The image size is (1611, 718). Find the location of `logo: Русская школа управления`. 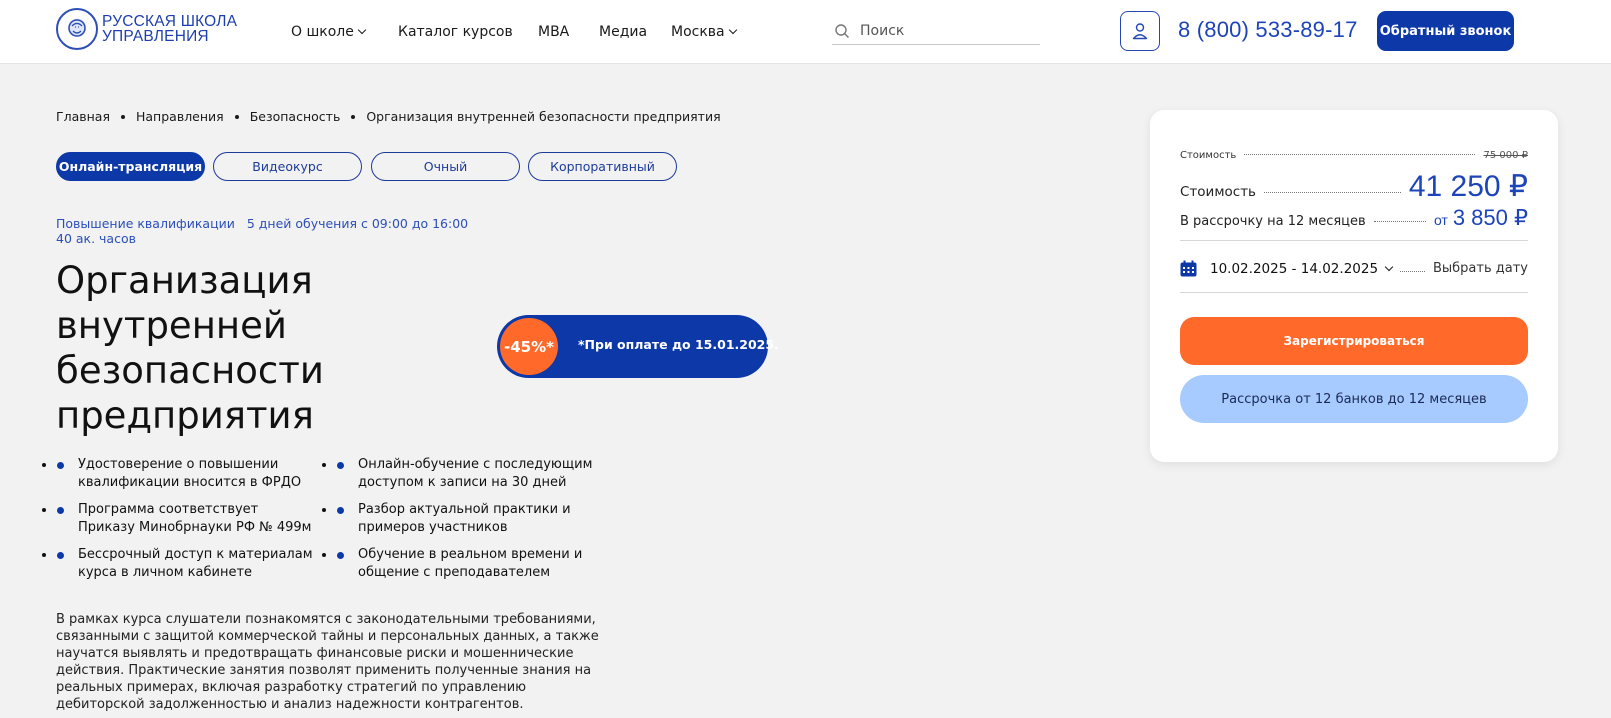

logo: Русская школа управления is located at coordinates (146, 29).